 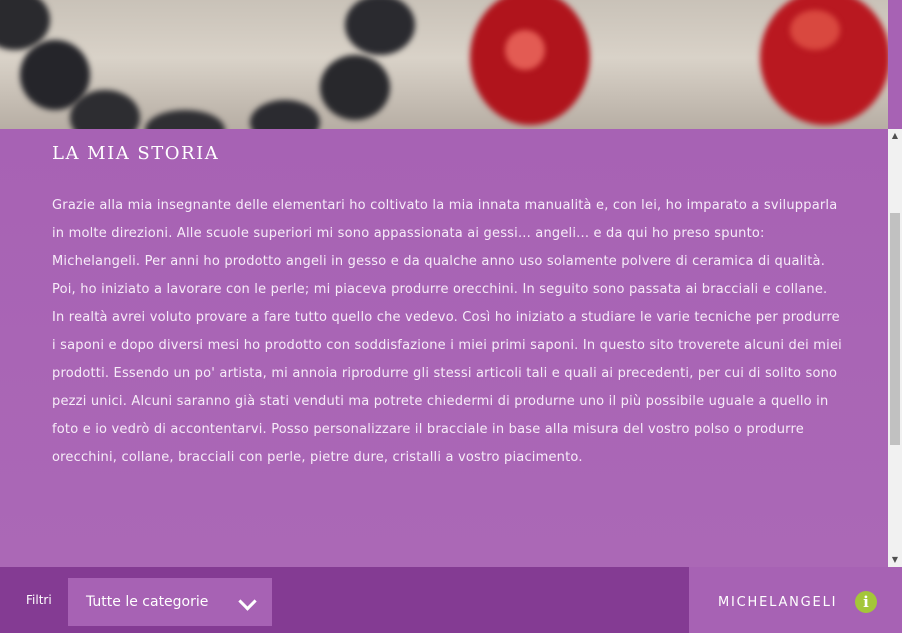 I want to click on brand-box: MICHELANGELI i, so click(x=795, y=600).